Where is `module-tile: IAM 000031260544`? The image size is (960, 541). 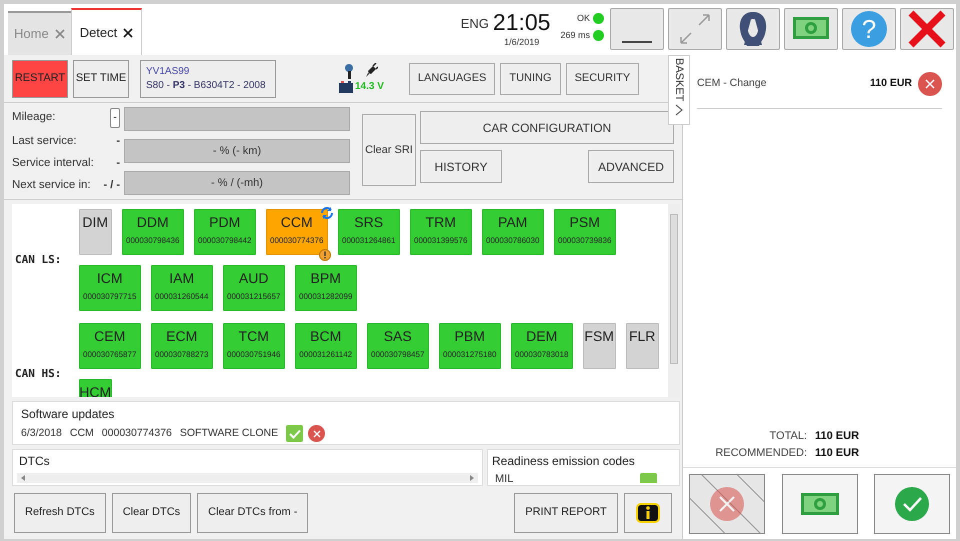
module-tile: IAM 000031260544 is located at coordinates (181, 288).